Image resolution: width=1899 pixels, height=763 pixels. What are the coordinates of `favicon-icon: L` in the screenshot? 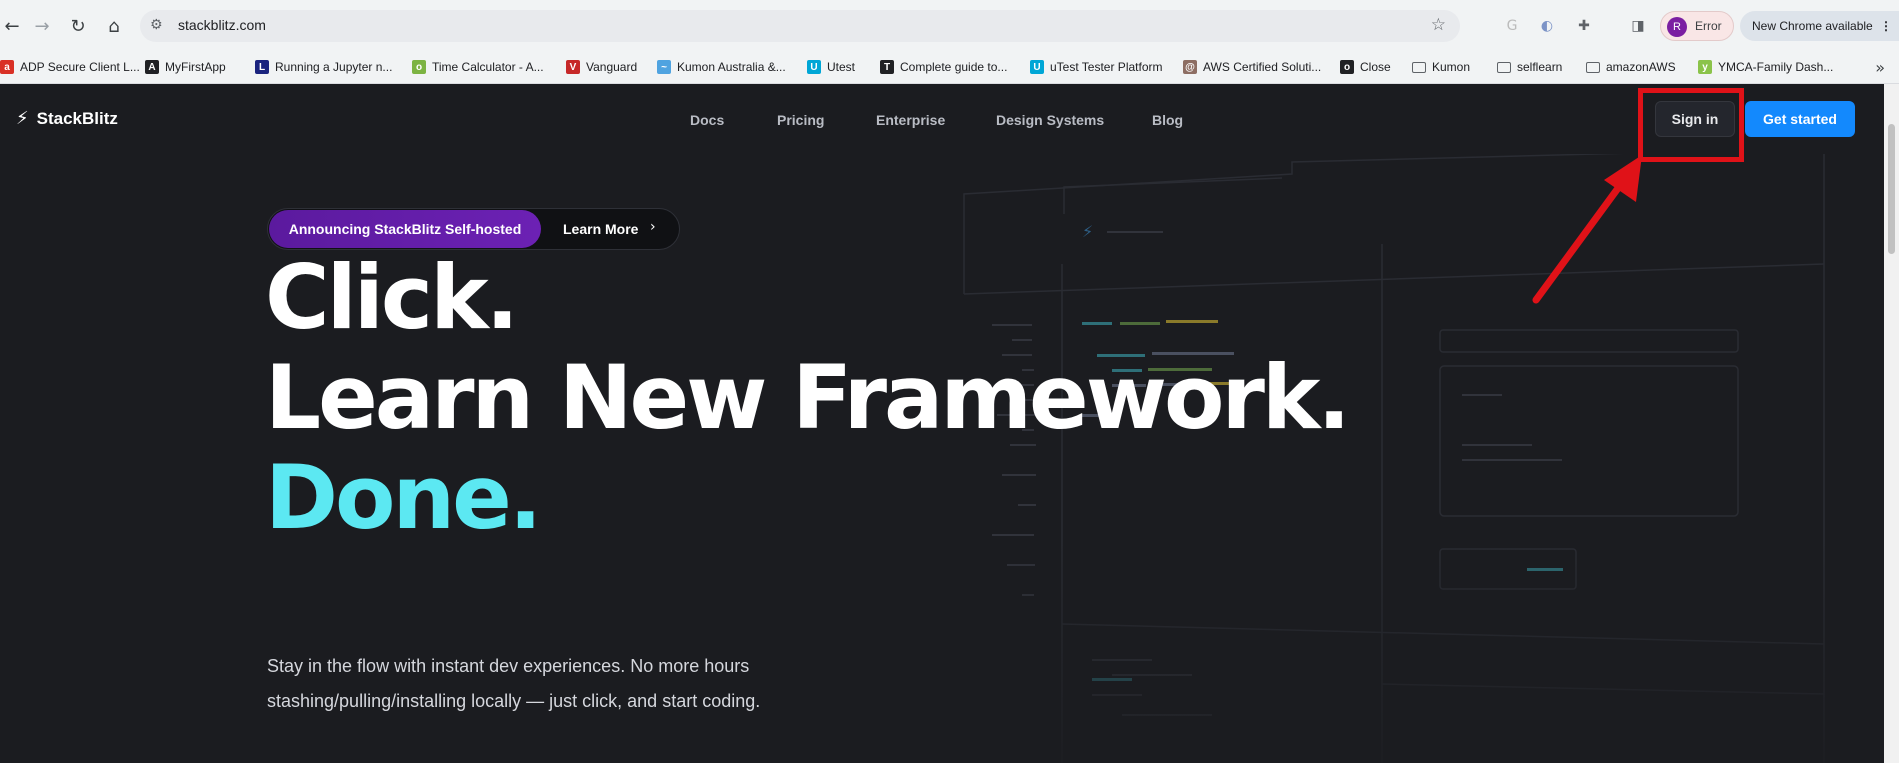 It's located at (262, 67).